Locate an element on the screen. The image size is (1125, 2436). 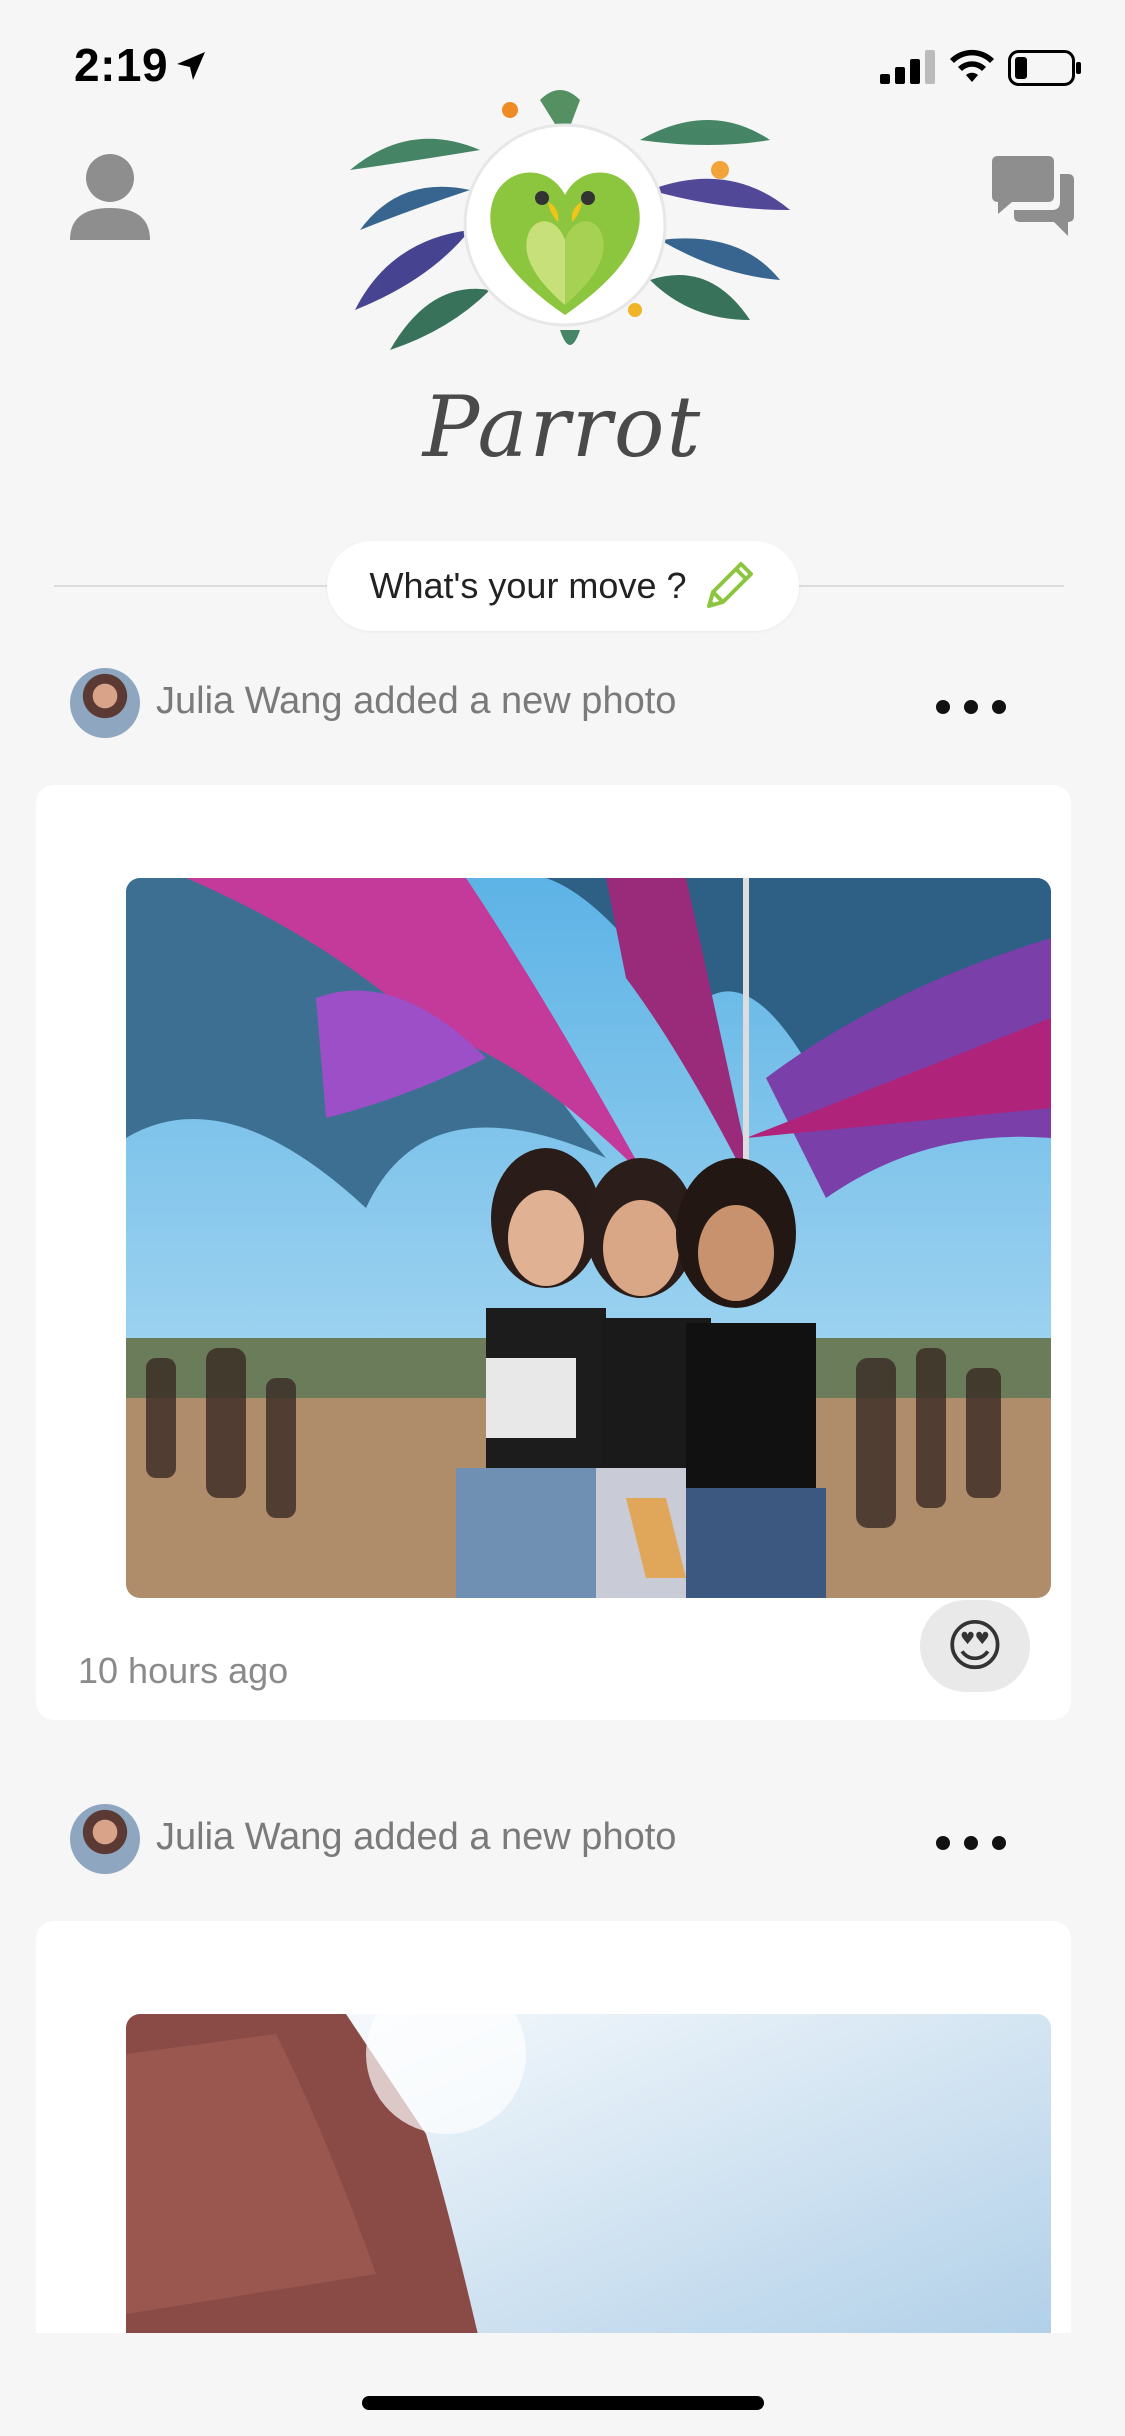
compose-prompt: What's your move ? is located at coordinates (528, 585).